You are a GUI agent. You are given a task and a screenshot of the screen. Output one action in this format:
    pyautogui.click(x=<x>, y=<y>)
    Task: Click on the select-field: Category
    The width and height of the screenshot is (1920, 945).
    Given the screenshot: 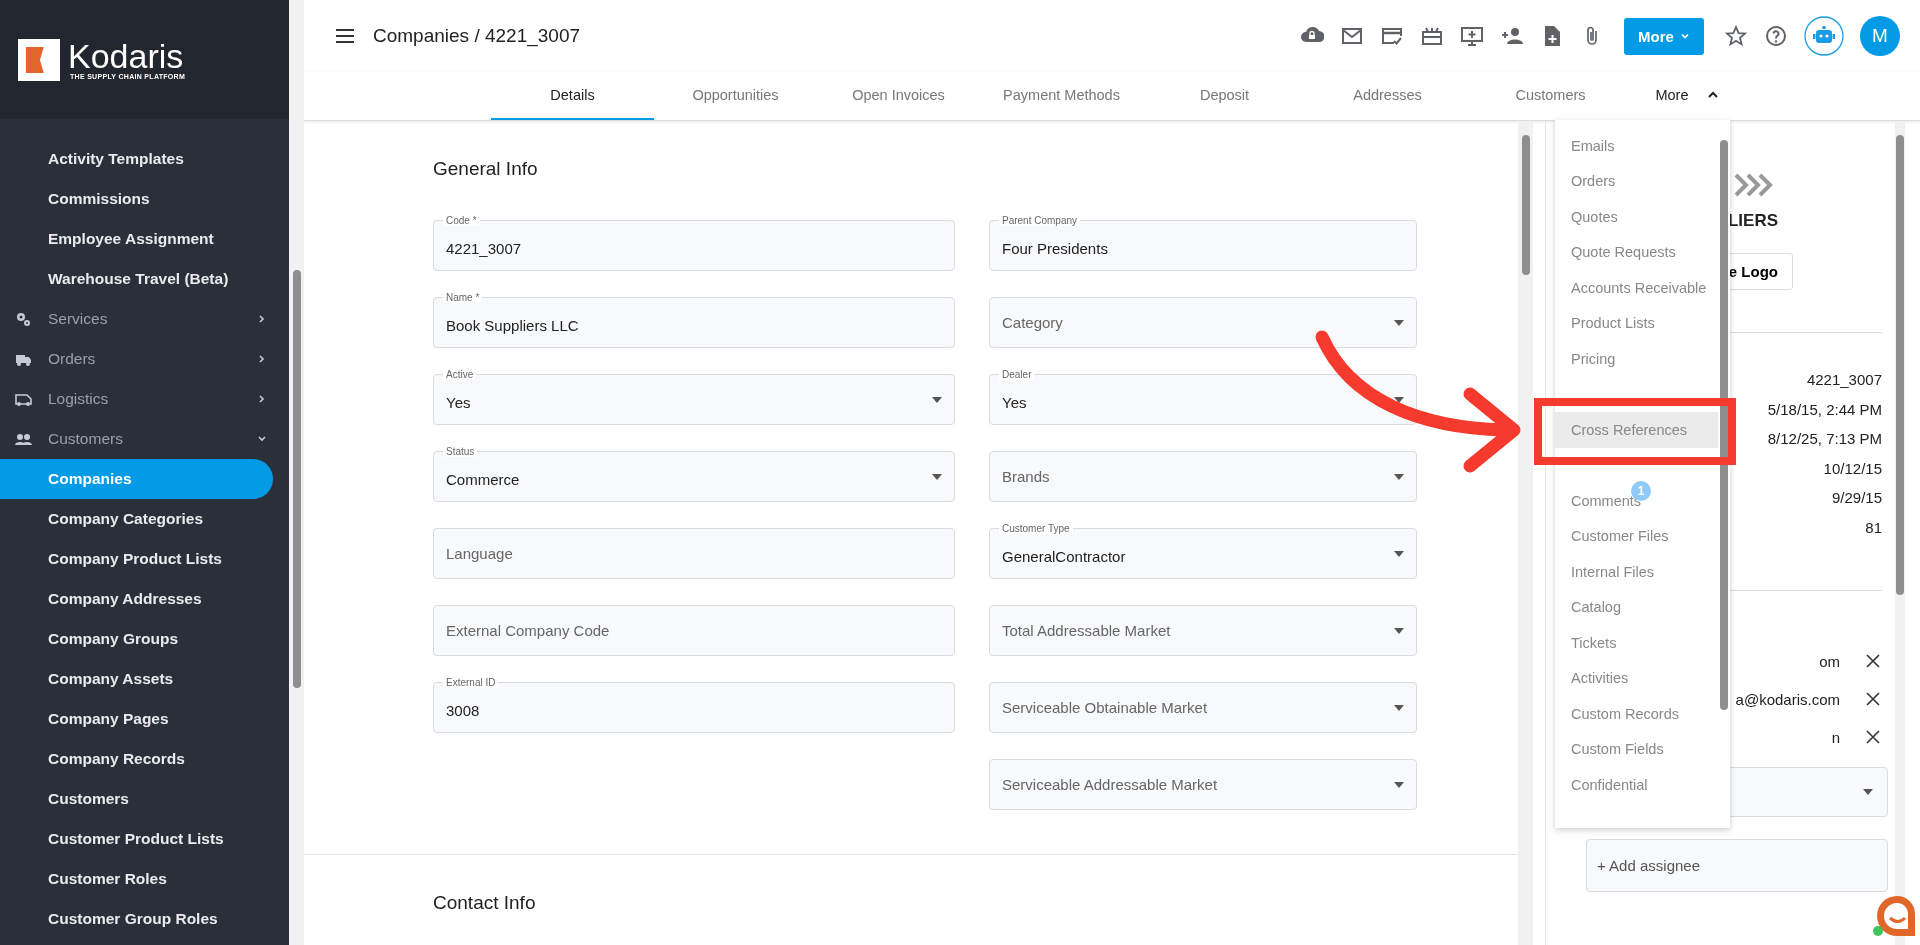 What is the action you would take?
    pyautogui.click(x=1203, y=322)
    